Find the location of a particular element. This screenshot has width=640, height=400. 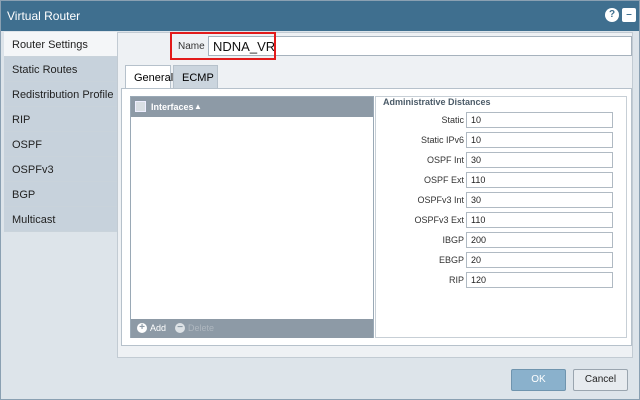

add-icon: + is located at coordinates (142, 328).